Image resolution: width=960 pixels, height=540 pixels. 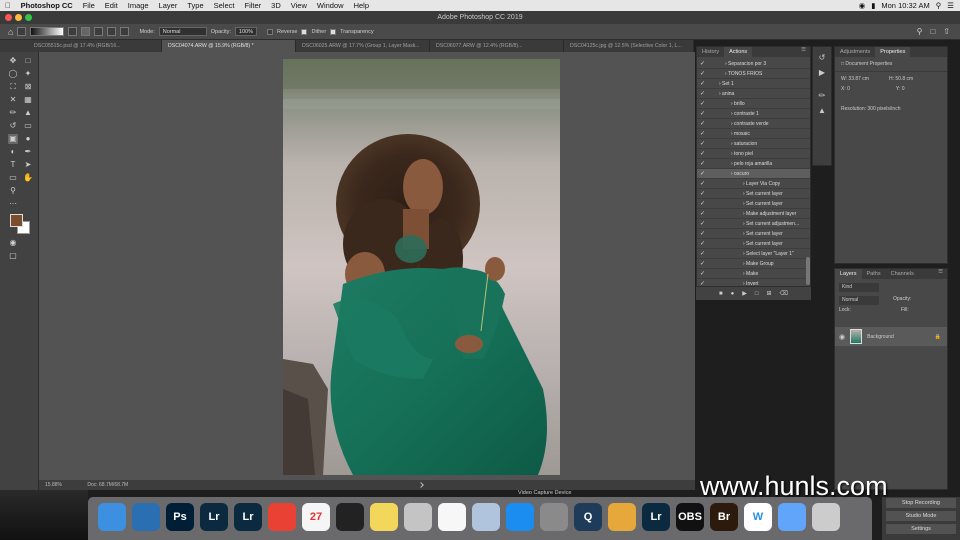 What do you see at coordinates (753, 164) in the screenshot?
I see `action-row: ✓ › pelo roja amarilla` at bounding box center [753, 164].